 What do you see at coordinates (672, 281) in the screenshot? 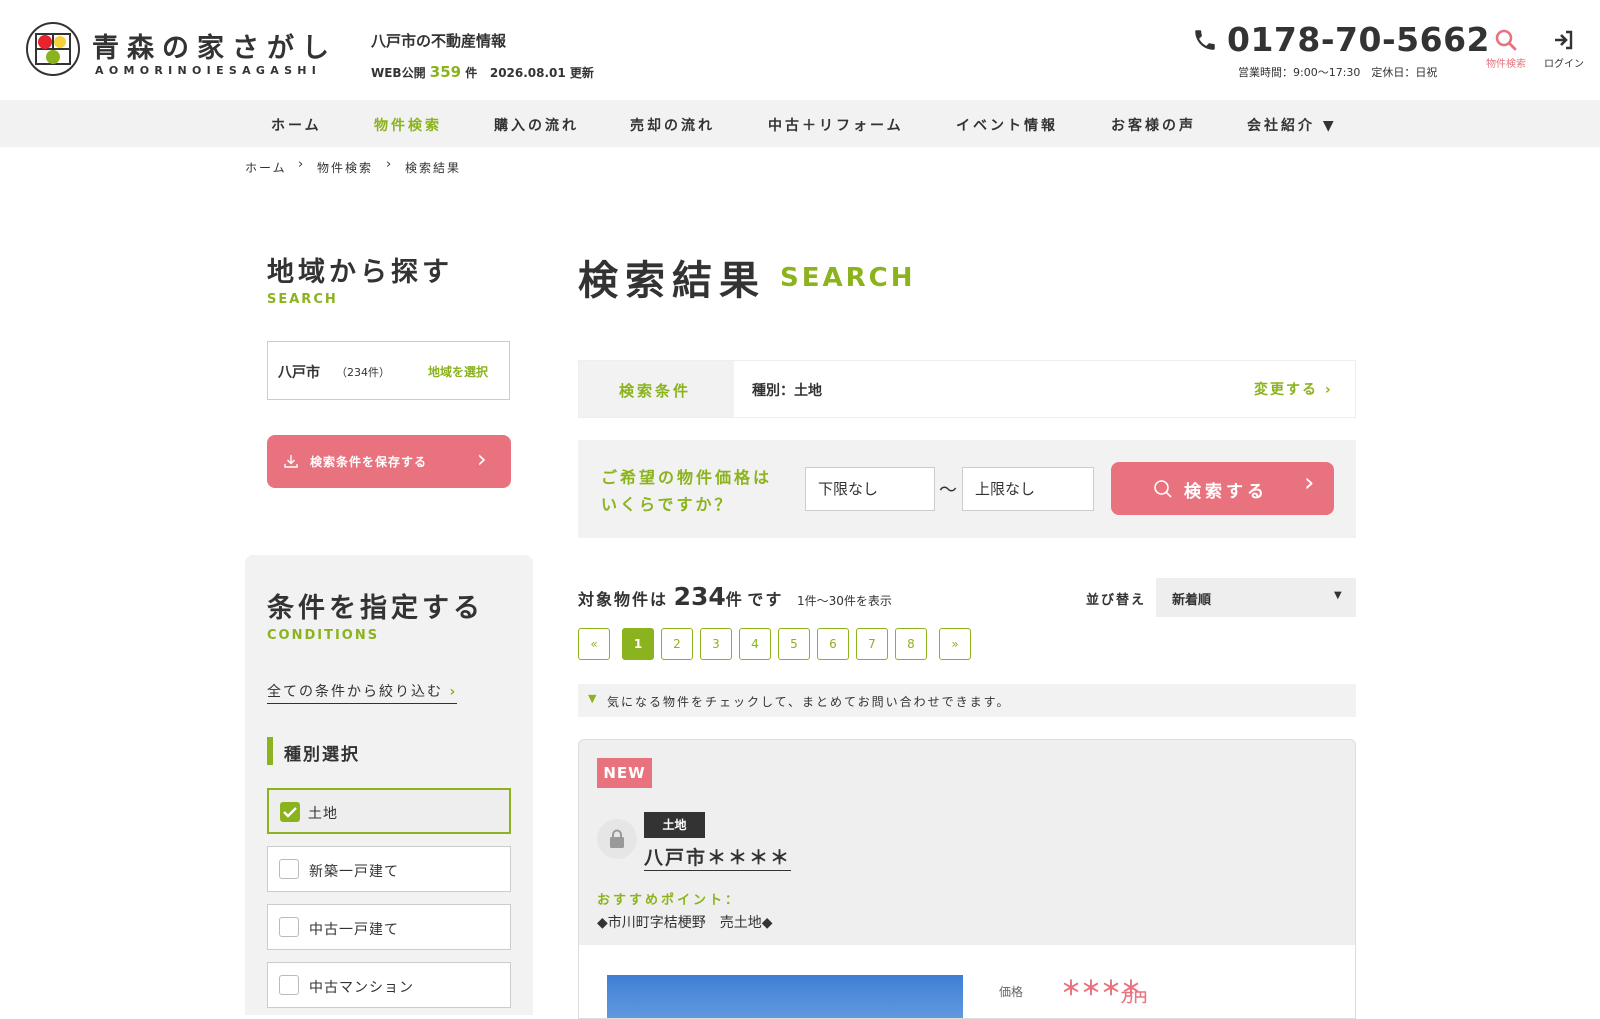
I see `page-title: 検索結果` at bounding box center [672, 281].